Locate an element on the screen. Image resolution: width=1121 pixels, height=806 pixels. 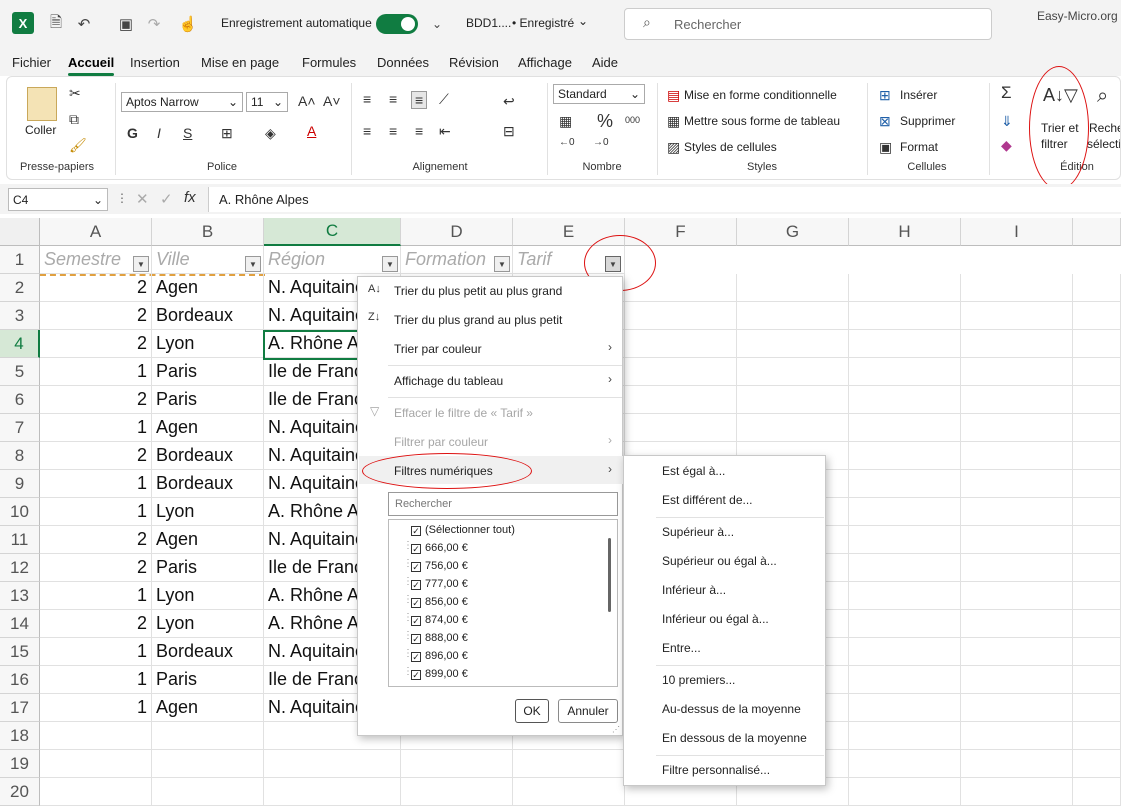
align-center-icon: ≡ is located at coordinates (393, 131).